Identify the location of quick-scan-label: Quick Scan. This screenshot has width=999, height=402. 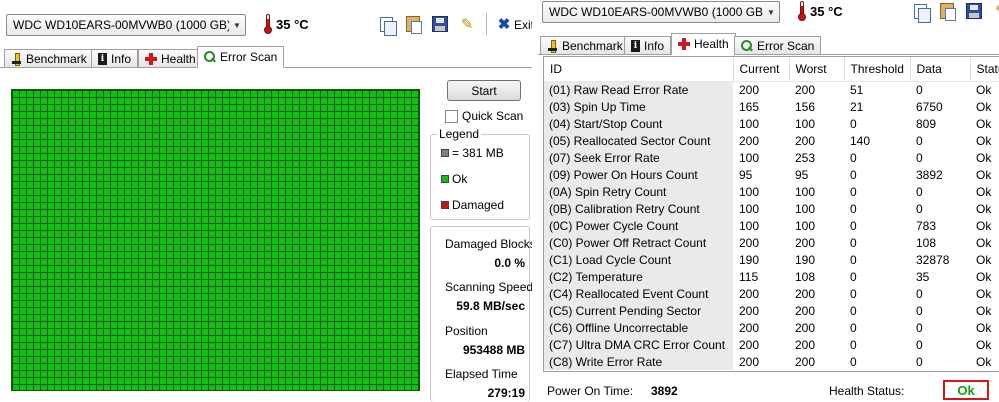
(493, 116).